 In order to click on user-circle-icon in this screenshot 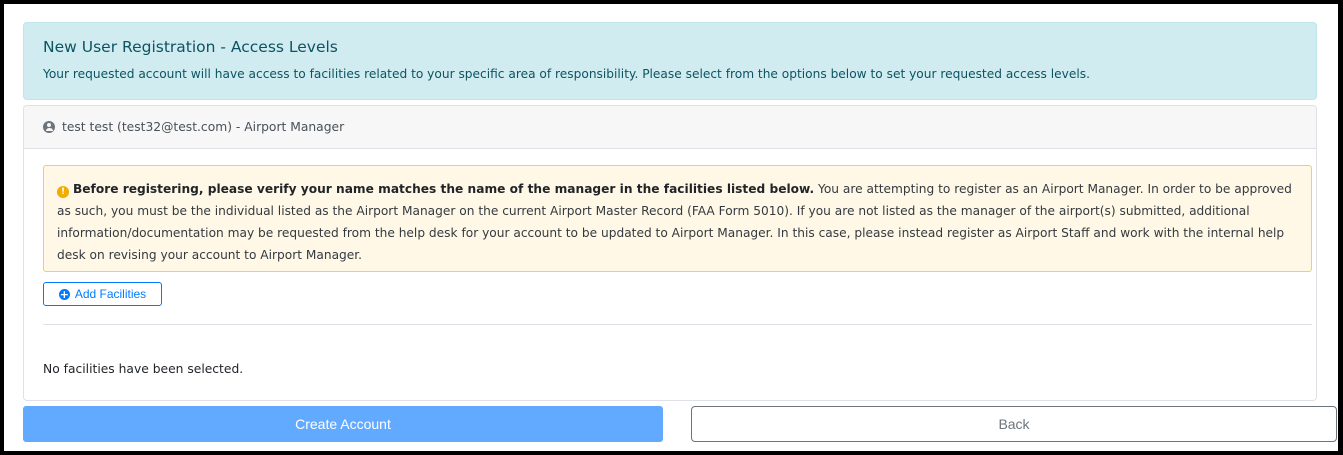, I will do `click(49, 127)`.